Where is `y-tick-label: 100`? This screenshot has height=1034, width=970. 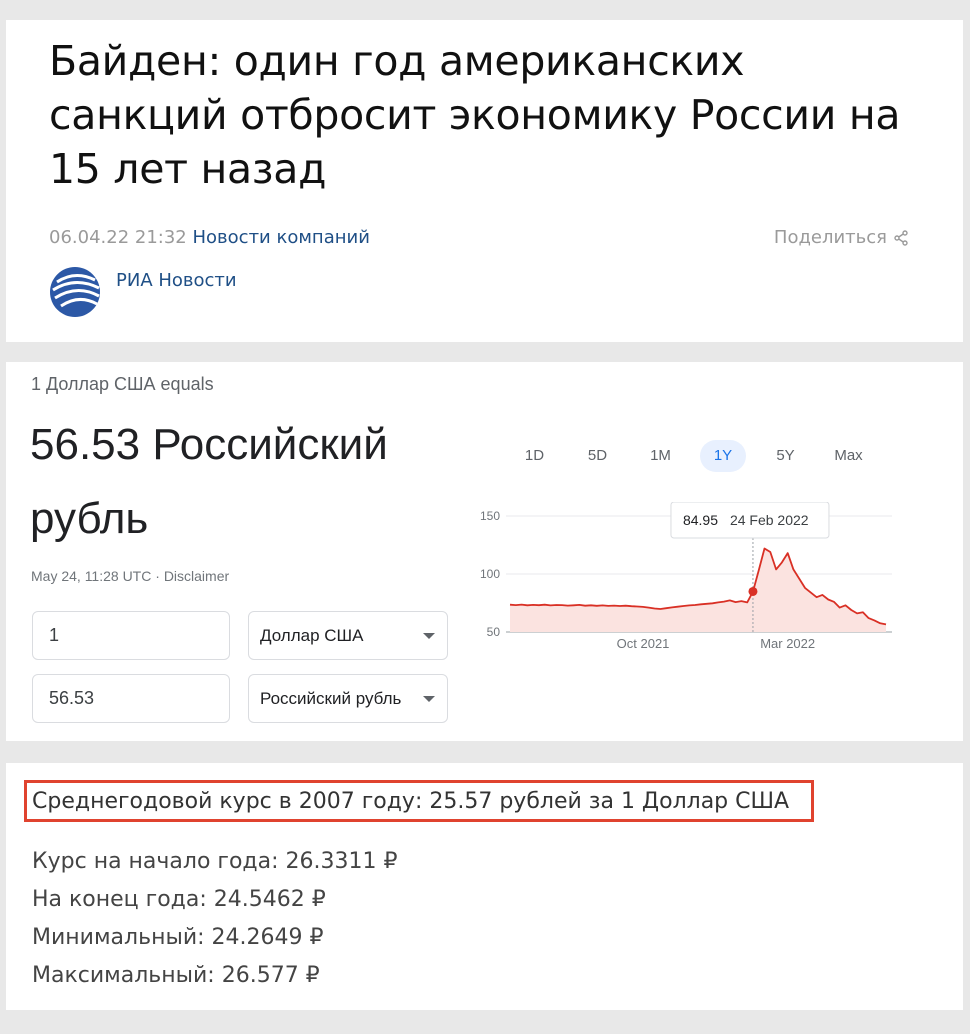 y-tick-label: 100 is located at coordinates (490, 574).